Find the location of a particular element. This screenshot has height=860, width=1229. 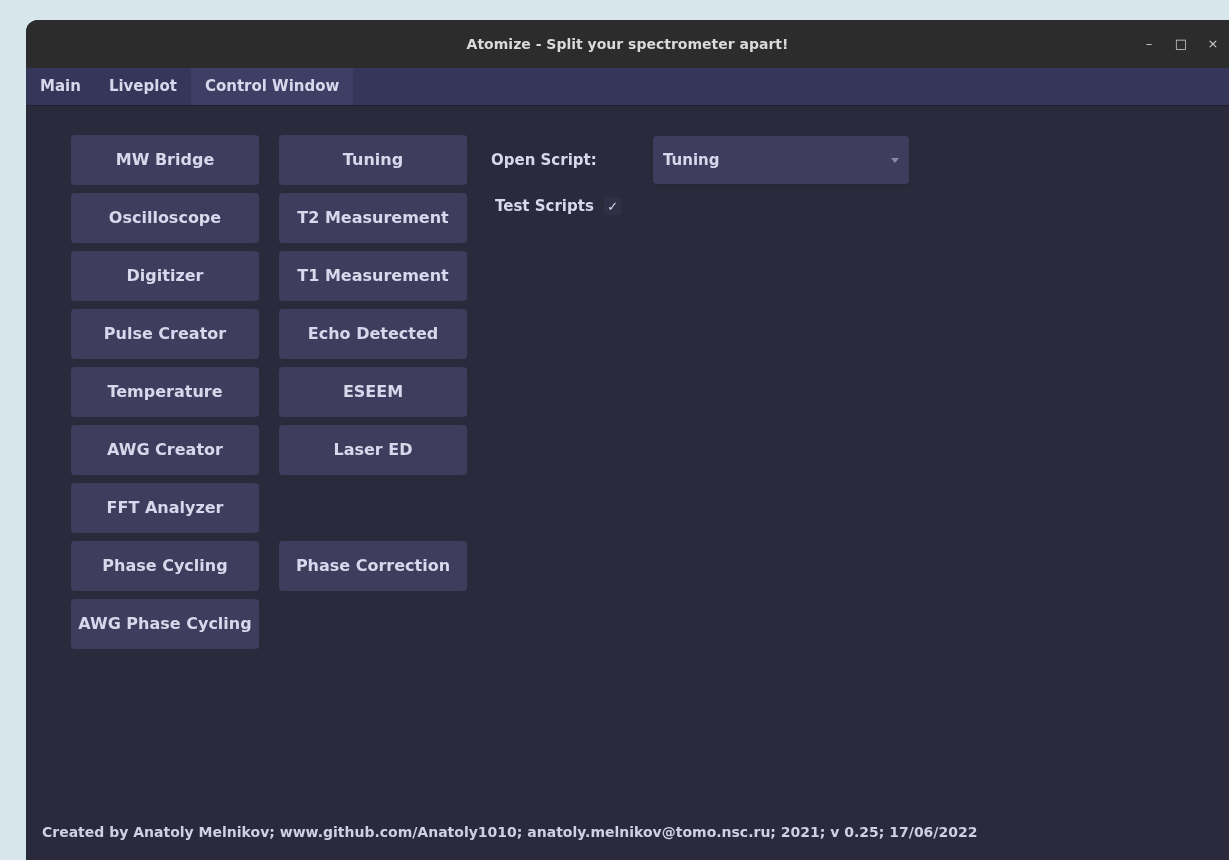

tool-button: Phase Correction is located at coordinates (373, 566).